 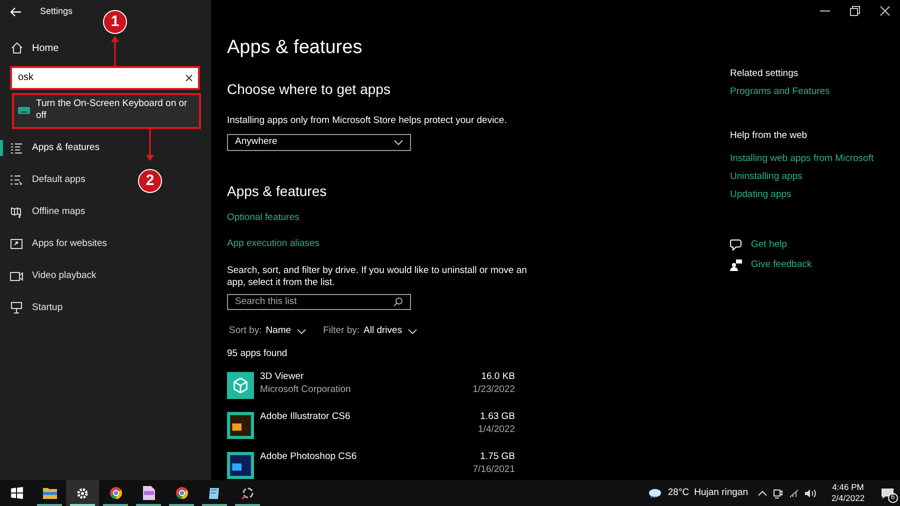 What do you see at coordinates (721, 493) in the screenshot?
I see `weather-condition: Hujan ringan` at bounding box center [721, 493].